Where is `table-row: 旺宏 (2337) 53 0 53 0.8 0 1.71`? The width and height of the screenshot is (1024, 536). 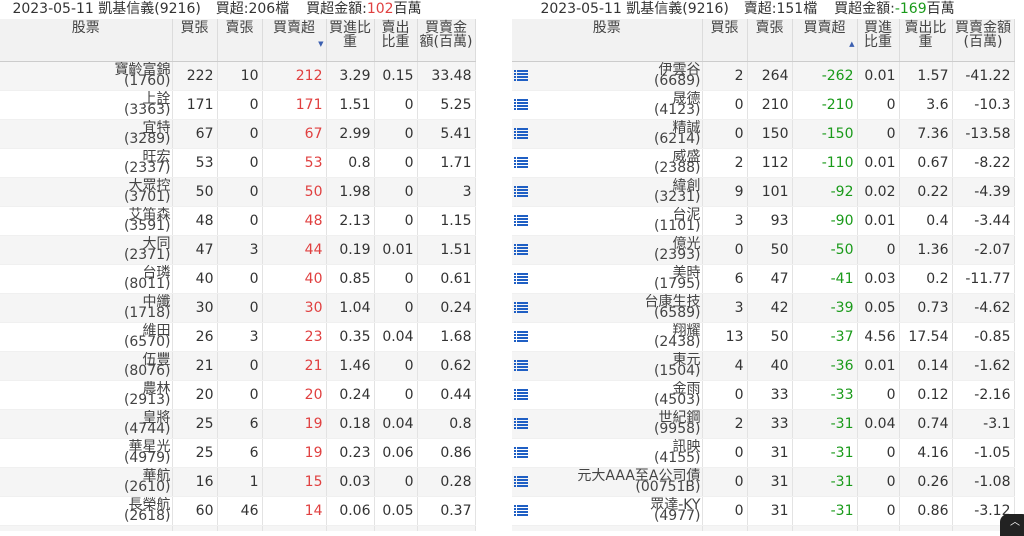 table-row: 旺宏 (2337) 53 0 53 0.8 0 1.71 is located at coordinates (238, 163).